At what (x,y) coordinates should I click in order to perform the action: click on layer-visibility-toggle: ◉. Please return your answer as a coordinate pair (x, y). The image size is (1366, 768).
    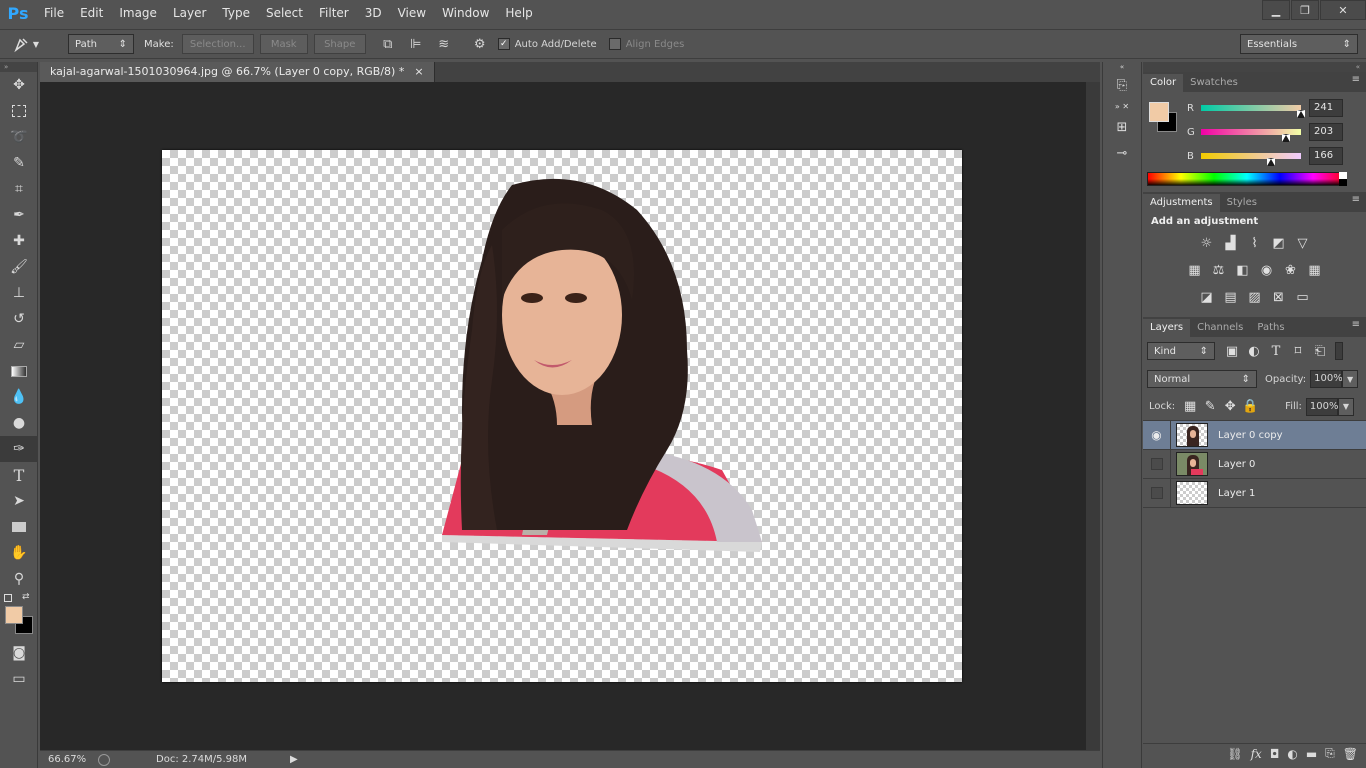
    Looking at the image, I should click on (1157, 435).